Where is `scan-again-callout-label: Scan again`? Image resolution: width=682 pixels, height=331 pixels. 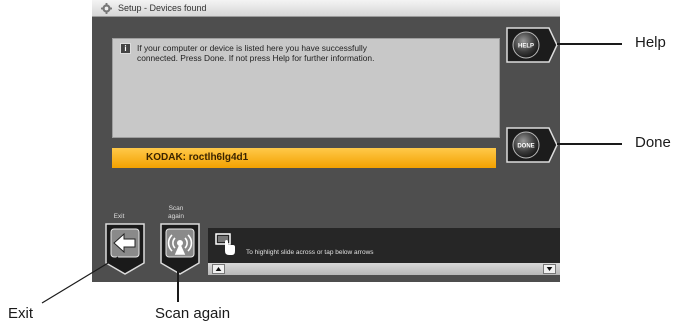
scan-again-callout-label: Scan again is located at coordinates (193, 313).